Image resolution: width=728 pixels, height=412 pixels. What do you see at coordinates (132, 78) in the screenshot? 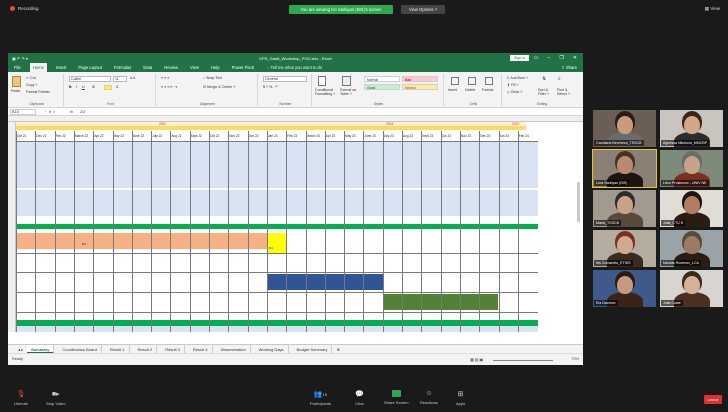
I see `font-grow-icon: A A` at bounding box center [132, 78].